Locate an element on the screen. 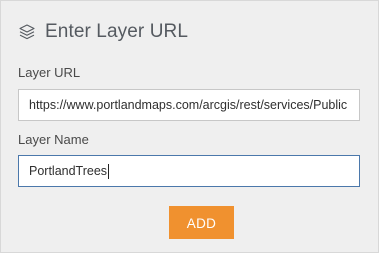  panel-header: Enter Layer URL is located at coordinates (103, 32).